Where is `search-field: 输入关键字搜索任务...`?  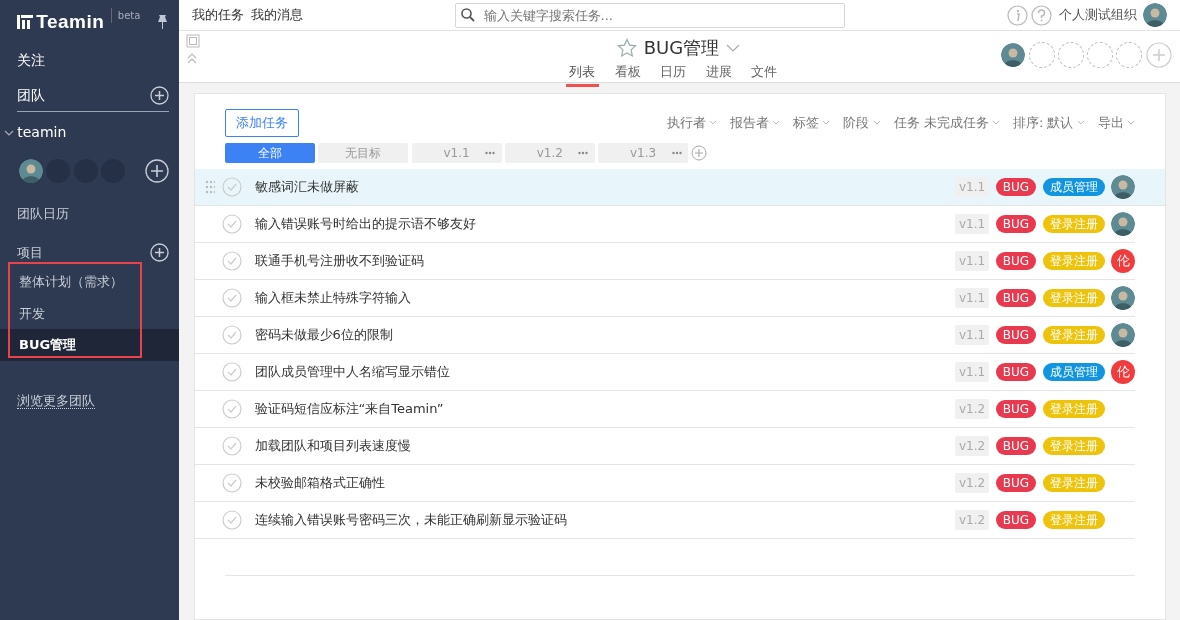
search-field: 输入关键字搜索任务... is located at coordinates (649, 15).